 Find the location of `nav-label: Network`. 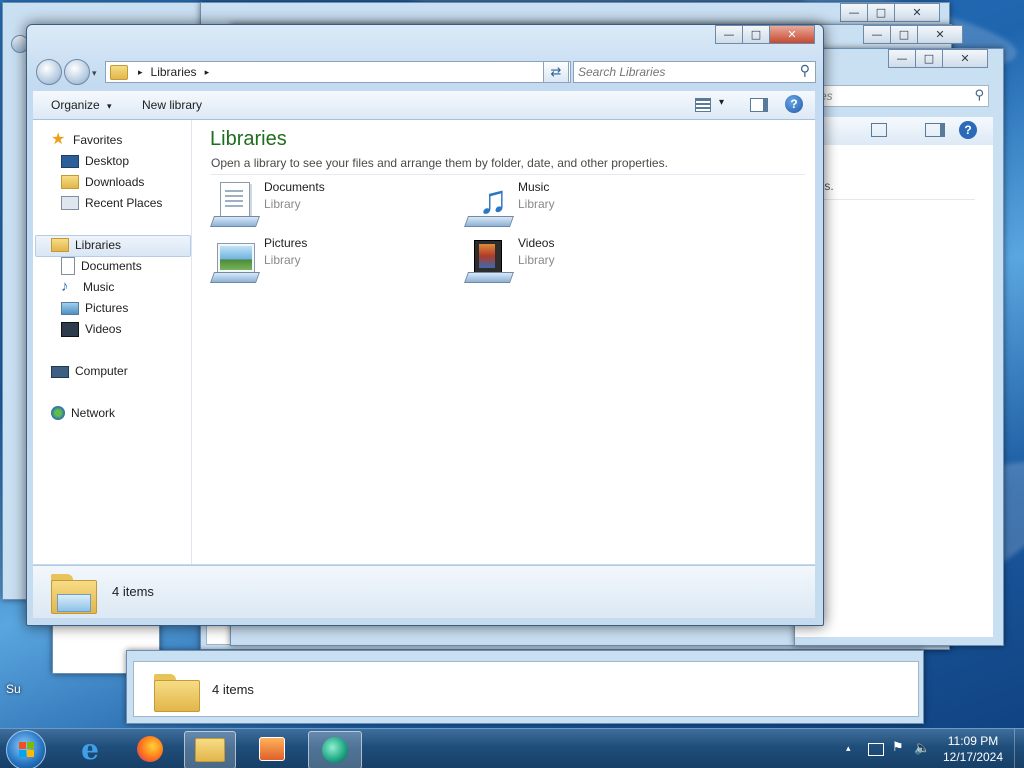

nav-label: Network is located at coordinates (93, 413).